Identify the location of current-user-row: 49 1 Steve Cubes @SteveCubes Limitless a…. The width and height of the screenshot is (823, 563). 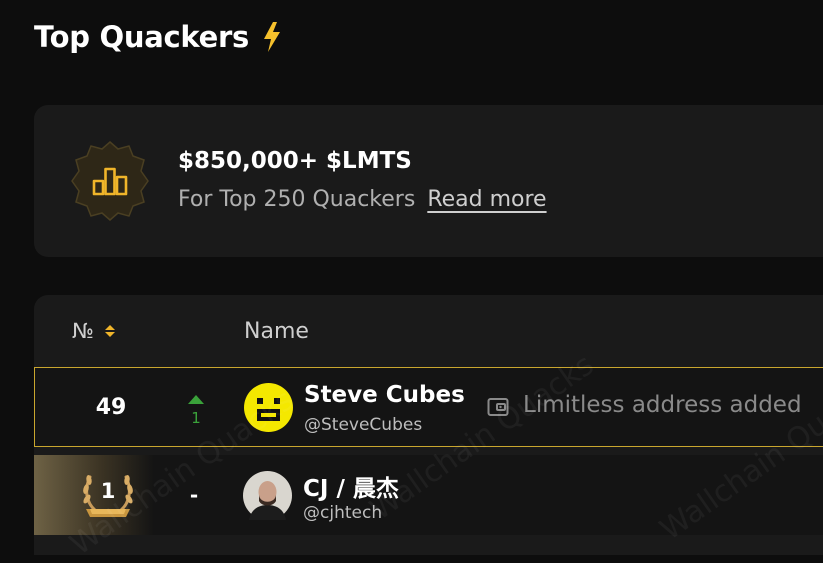
(428, 407).